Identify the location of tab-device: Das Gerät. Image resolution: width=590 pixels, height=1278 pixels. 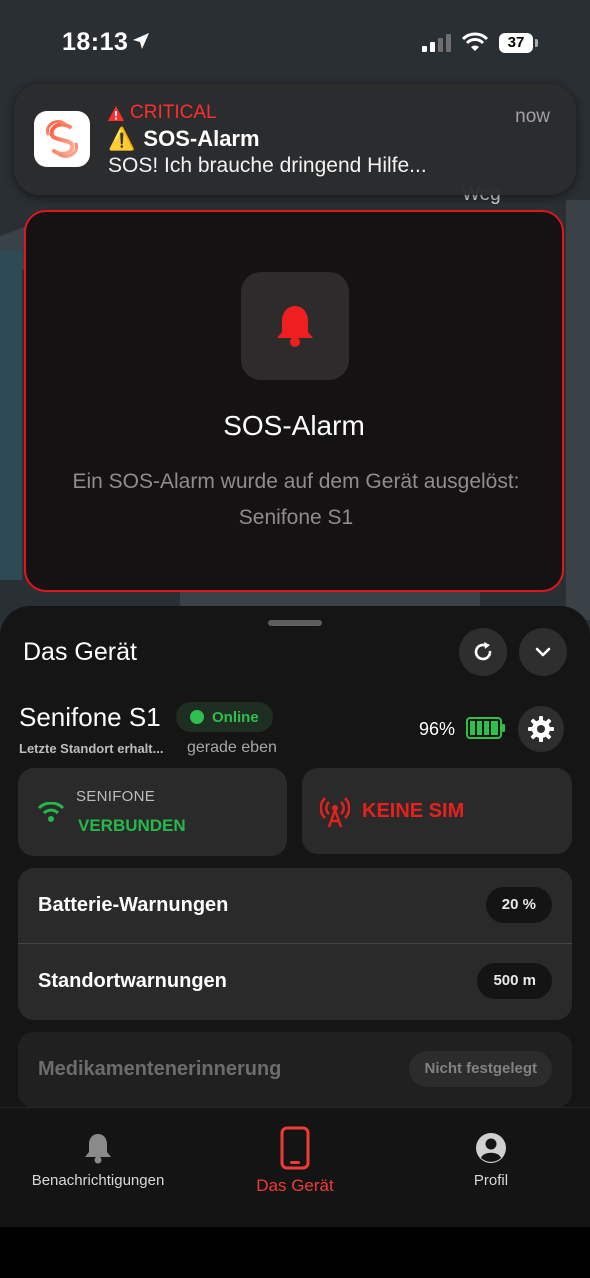
(295, 1168).